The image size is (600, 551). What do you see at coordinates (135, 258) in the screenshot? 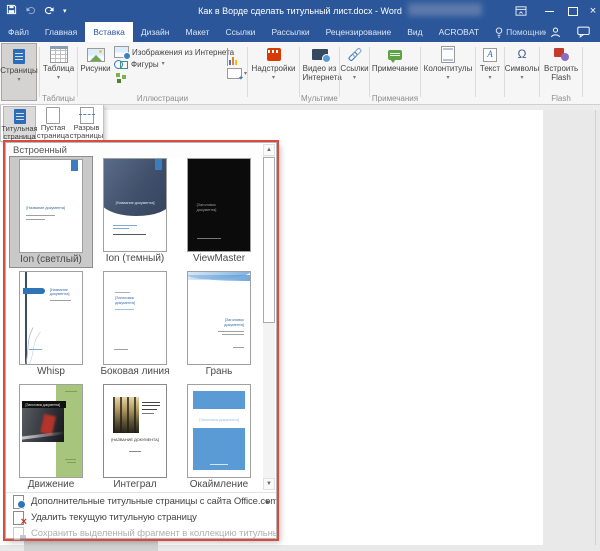
I see `cover-title: Ion (темный)` at bounding box center [135, 258].